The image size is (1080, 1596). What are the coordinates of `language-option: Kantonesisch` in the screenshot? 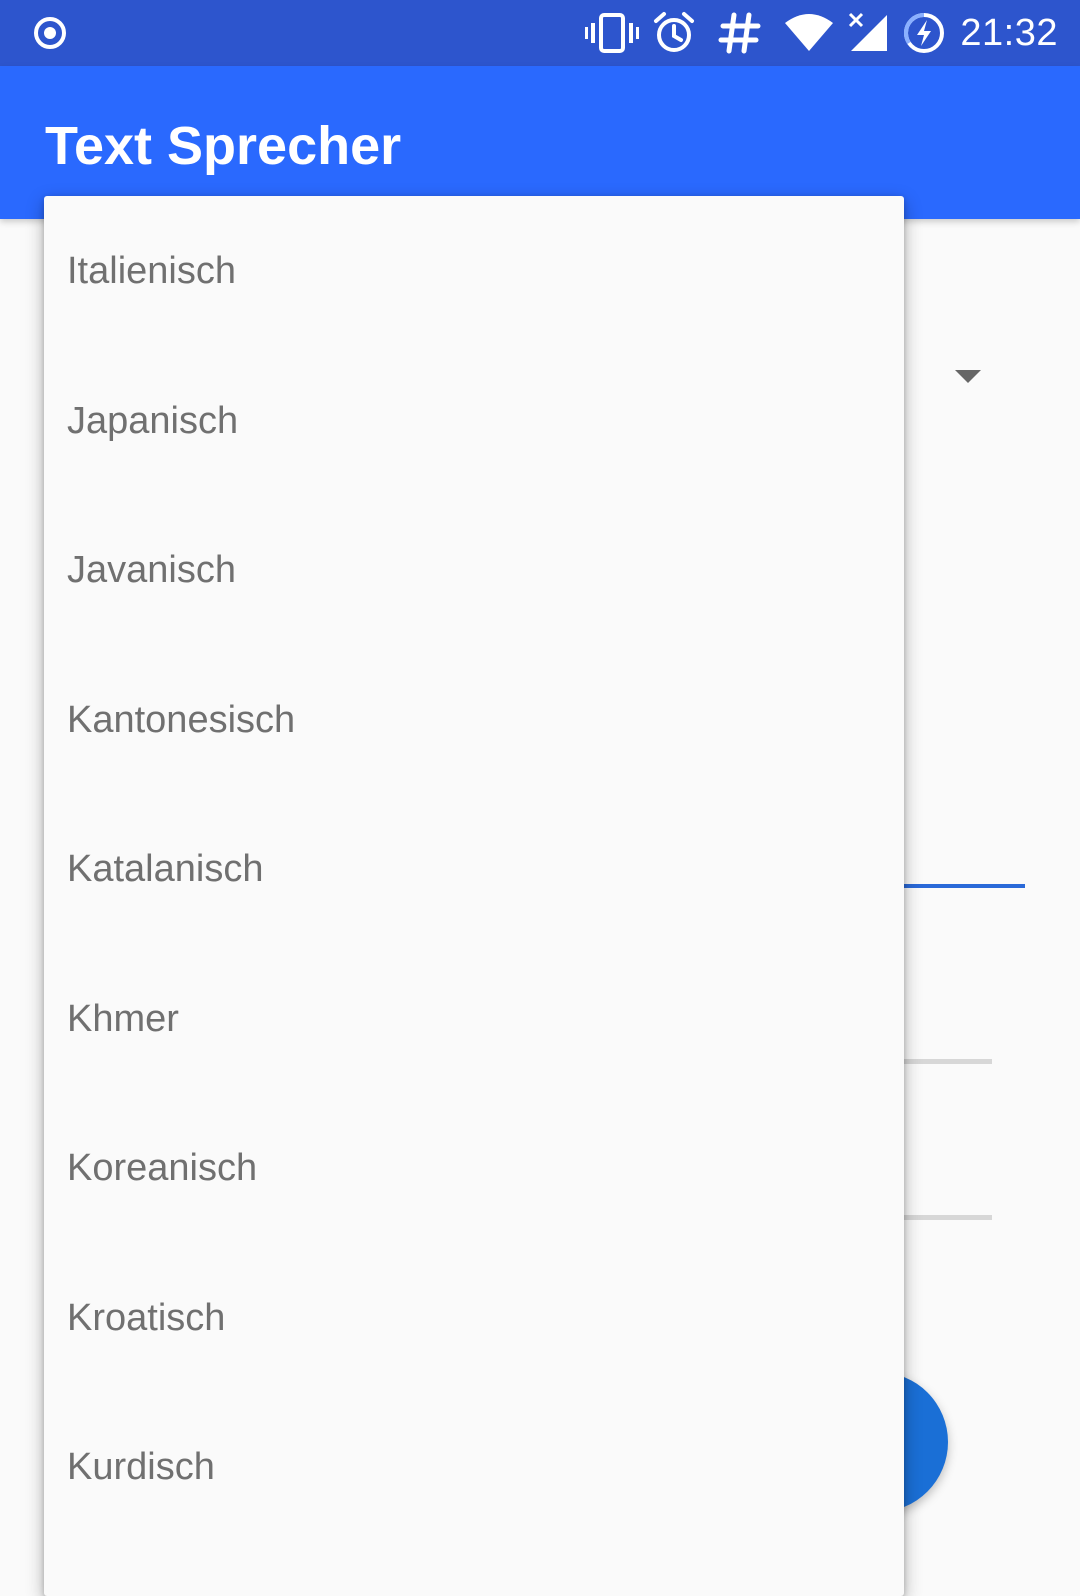 It's located at (474, 720).